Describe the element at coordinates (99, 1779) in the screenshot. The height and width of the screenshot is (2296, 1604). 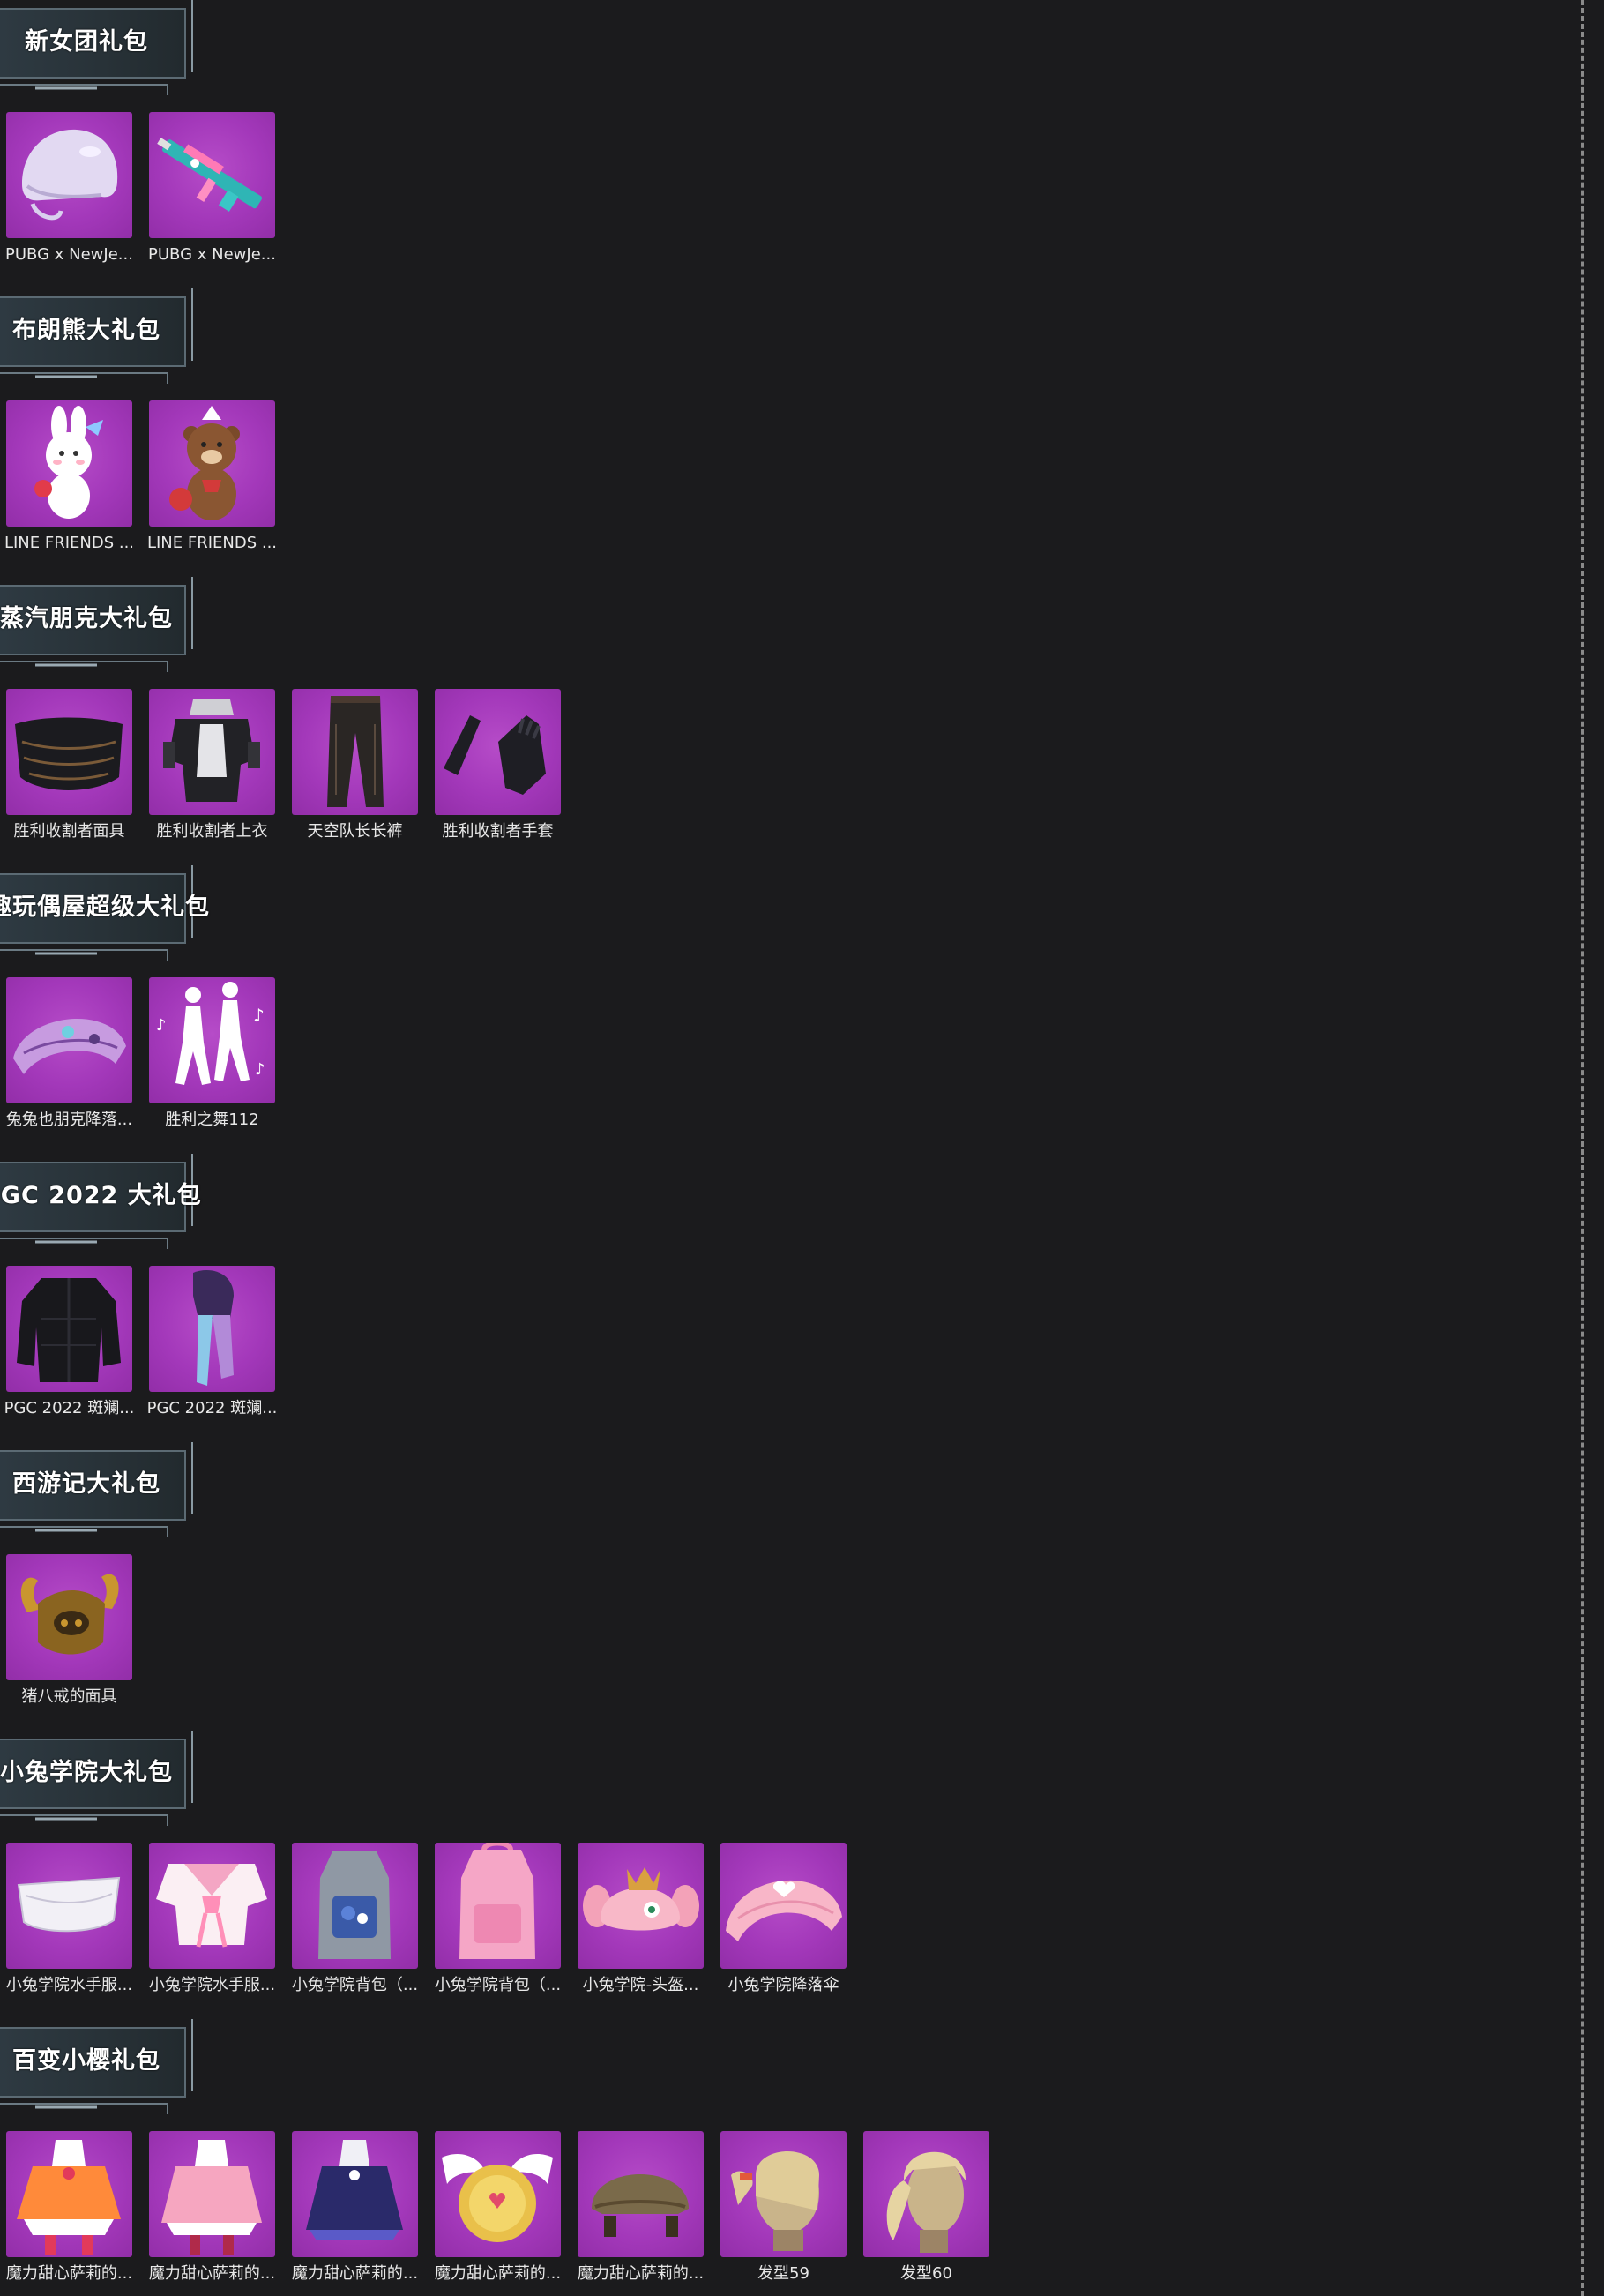
I see `section-header: 小兔学院大礼包` at that location.